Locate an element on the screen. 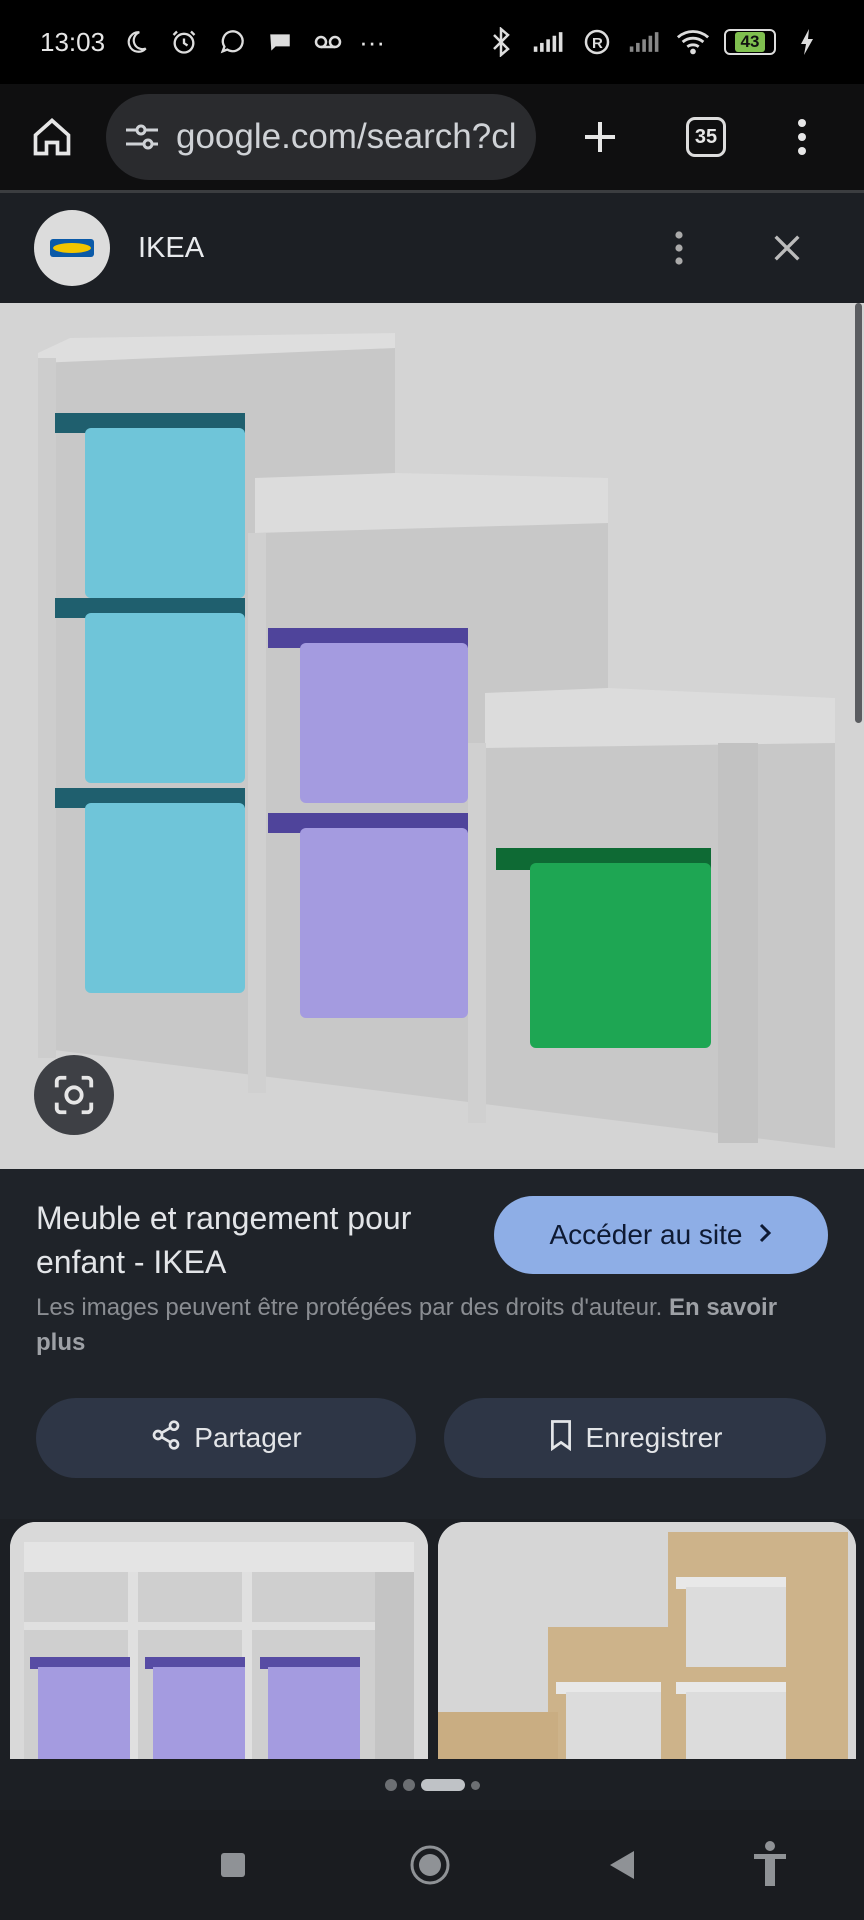 This screenshot has height=1920, width=864. voicemail-icon is located at coordinates (328, 42).